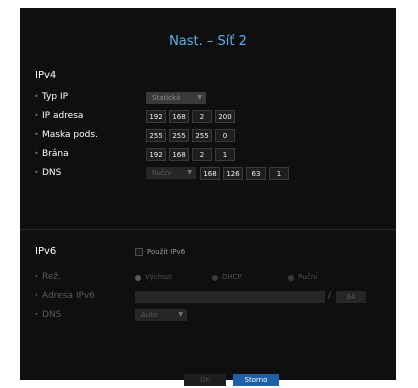  Describe the element at coordinates (156, 135) in the screenshot. I see `subnet-mask-octet-1: 255` at that location.